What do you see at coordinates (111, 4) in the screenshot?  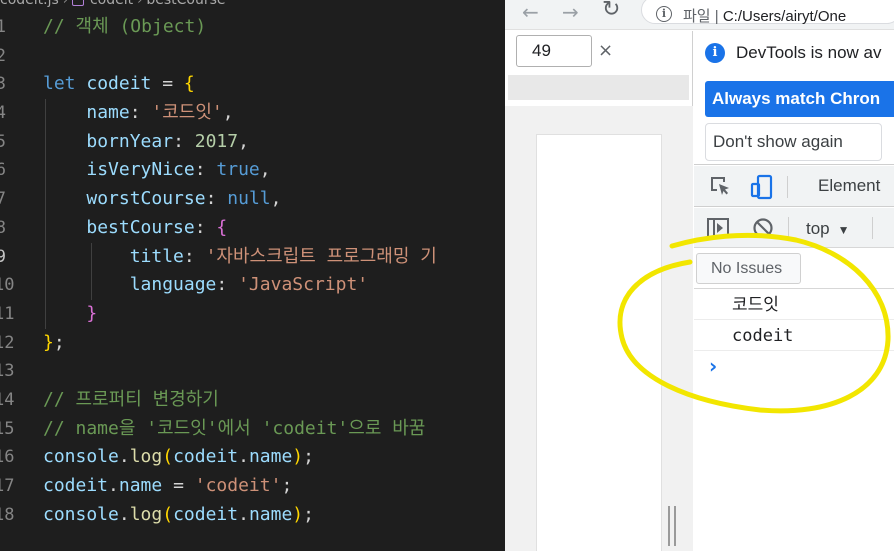 I see `breadcrumb-symbol: codeit` at bounding box center [111, 4].